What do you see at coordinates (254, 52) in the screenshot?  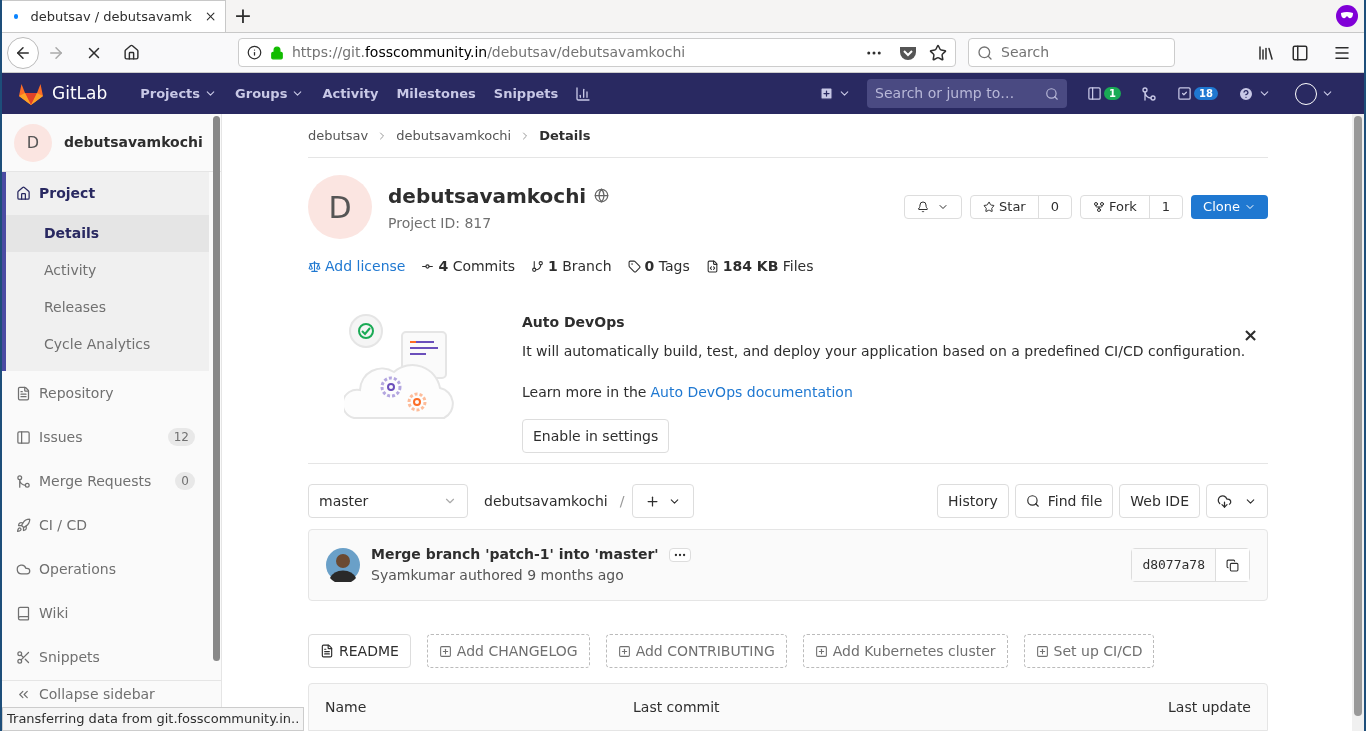 I see `info-icon` at bounding box center [254, 52].